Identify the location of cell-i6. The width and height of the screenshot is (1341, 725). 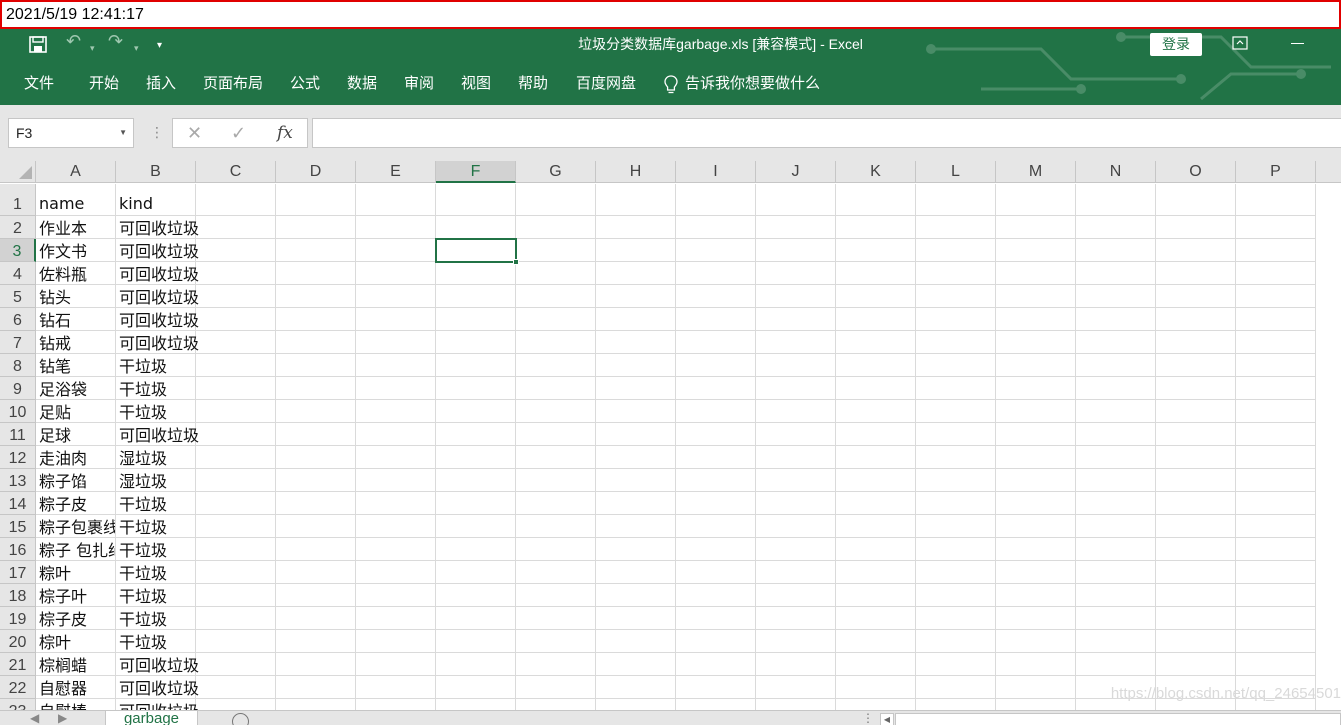
(716, 319).